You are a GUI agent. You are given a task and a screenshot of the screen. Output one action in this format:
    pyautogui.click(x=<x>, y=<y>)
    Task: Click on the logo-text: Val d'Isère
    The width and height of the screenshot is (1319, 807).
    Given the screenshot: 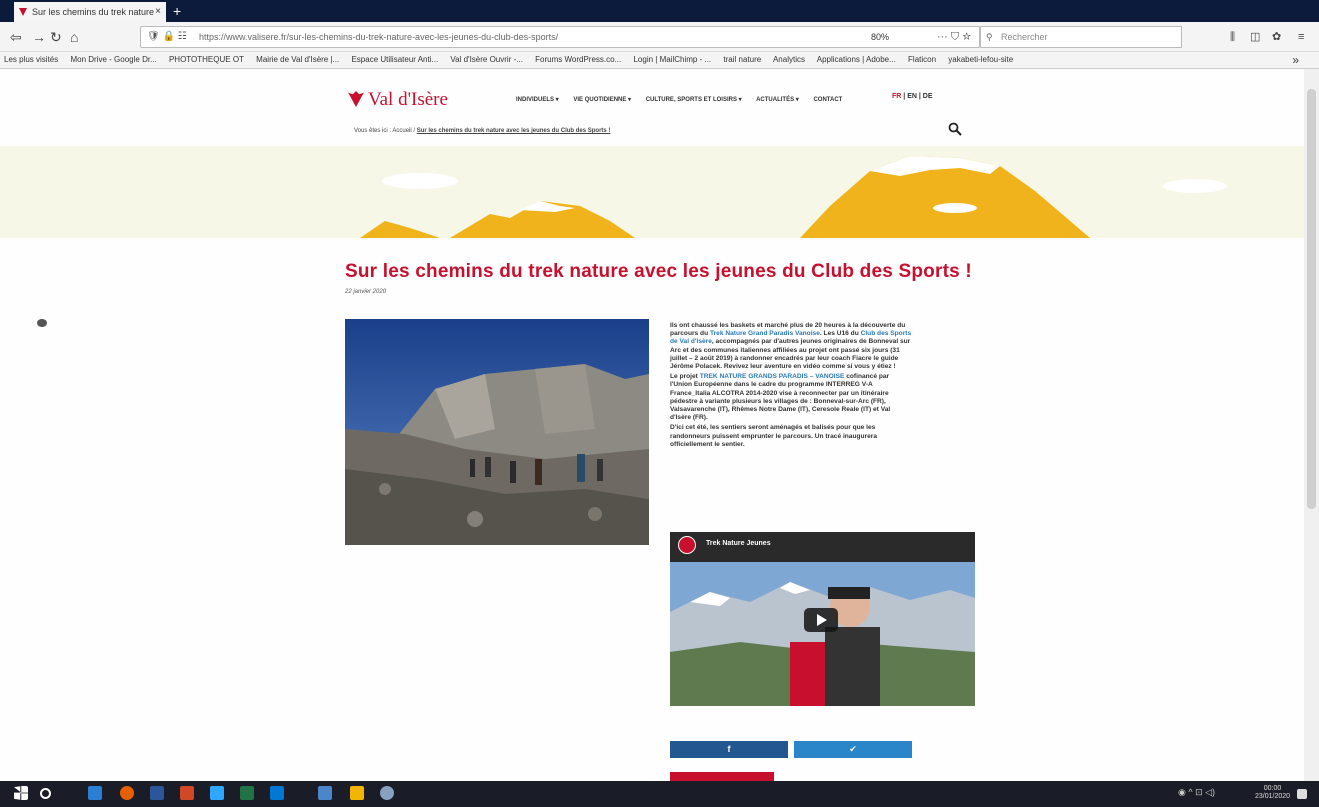 What is the action you would take?
    pyautogui.click(x=408, y=99)
    